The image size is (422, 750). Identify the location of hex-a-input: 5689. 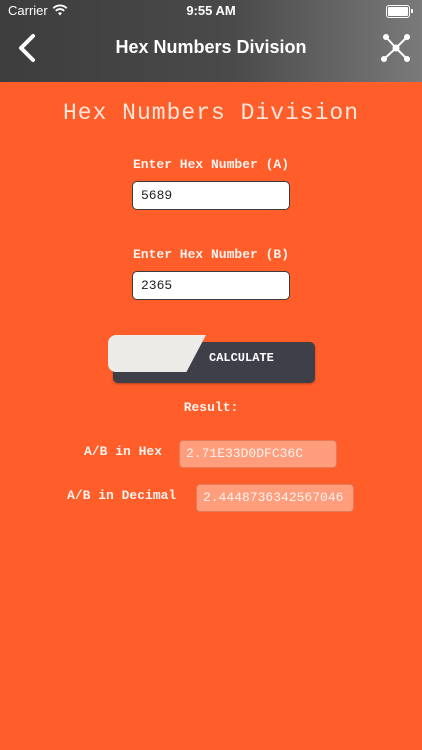
(211, 195).